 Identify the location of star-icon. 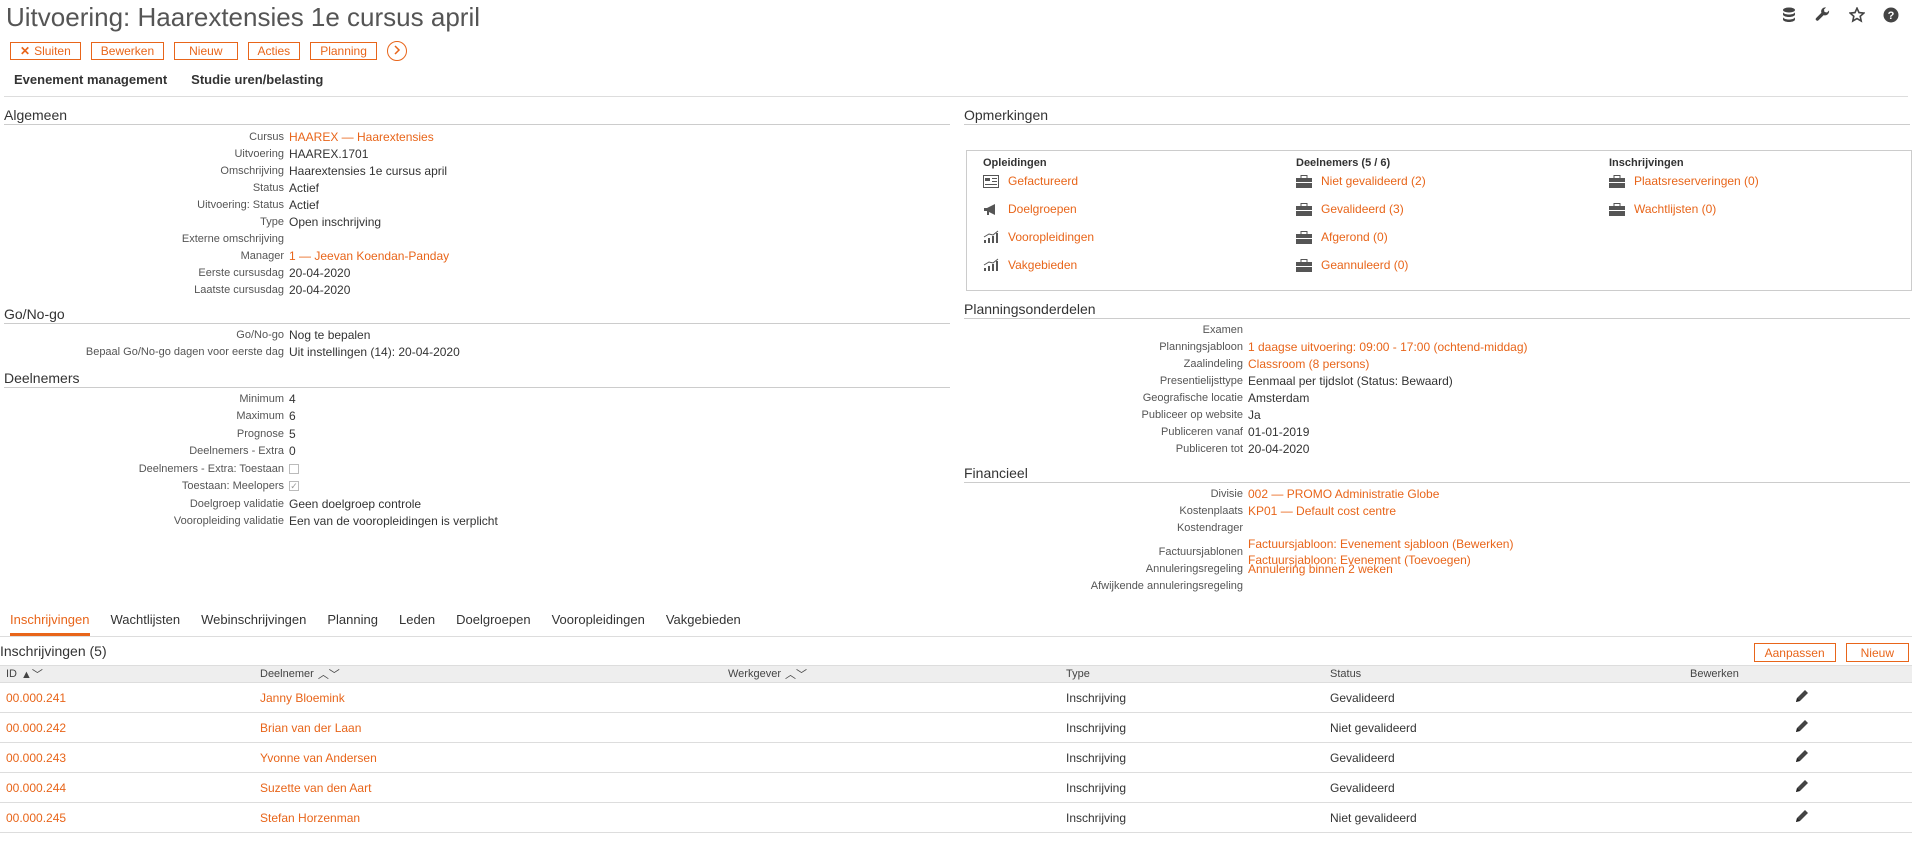
(1857, 15).